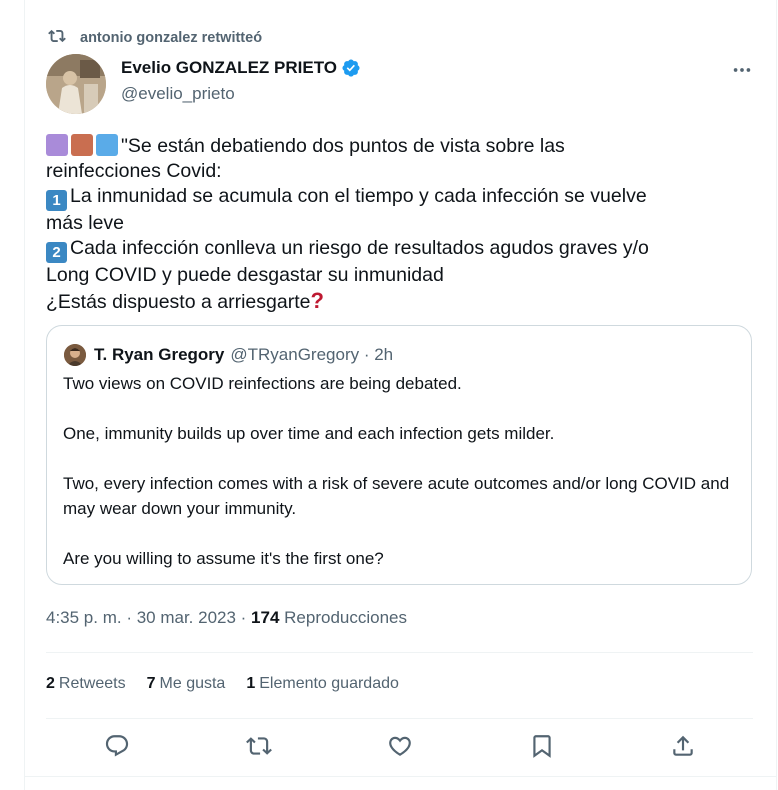 This screenshot has width=778, height=790. What do you see at coordinates (178, 302) in the screenshot?
I see `tweet-line-7: ¿Estás dispuesto a arriesgarte` at bounding box center [178, 302].